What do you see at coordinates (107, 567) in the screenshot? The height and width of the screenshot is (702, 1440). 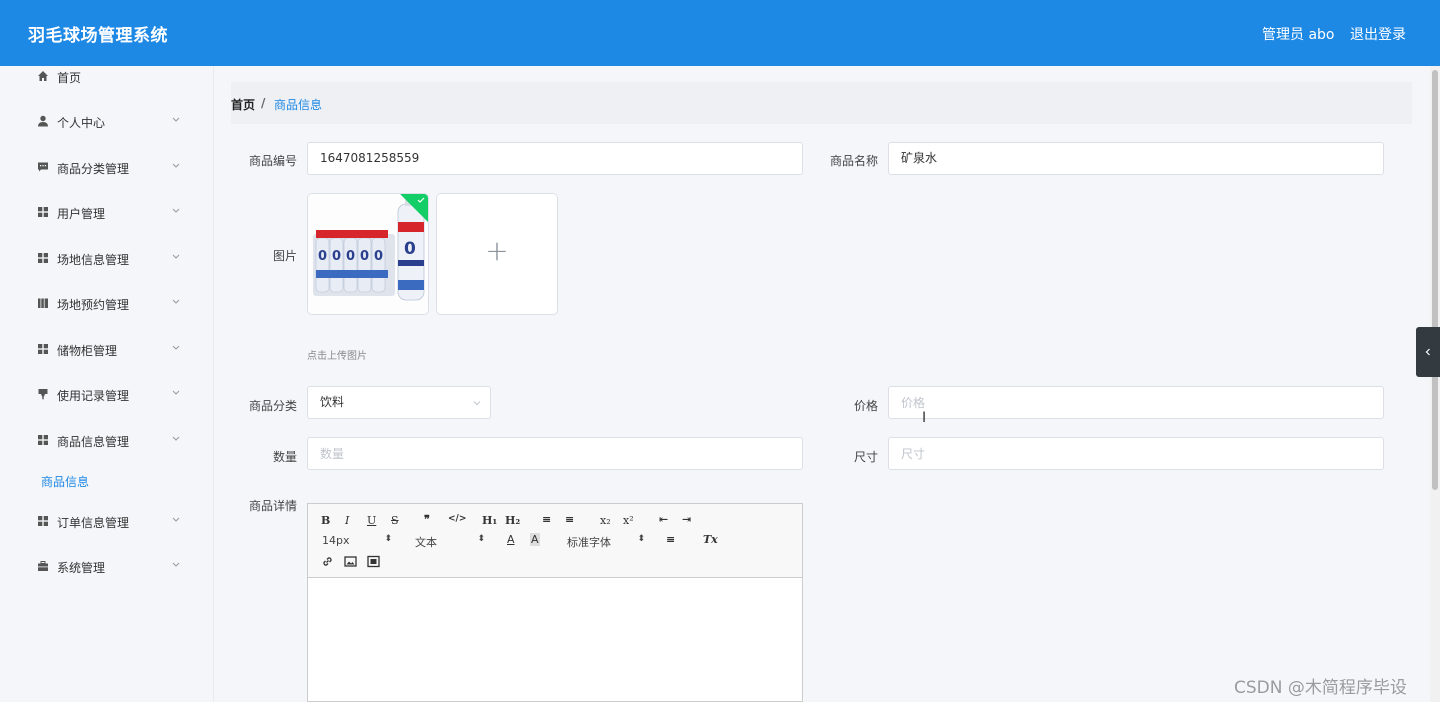 I see `sidebar-item-system: 系统管理` at bounding box center [107, 567].